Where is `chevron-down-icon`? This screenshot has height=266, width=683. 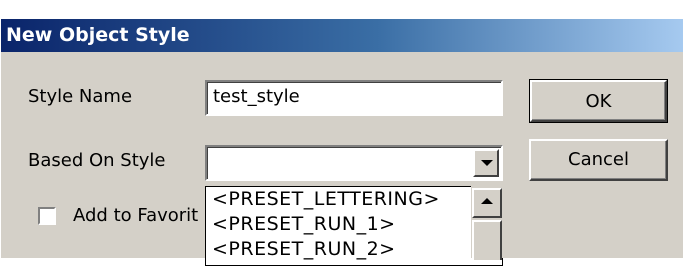 chevron-down-icon is located at coordinates (487, 163).